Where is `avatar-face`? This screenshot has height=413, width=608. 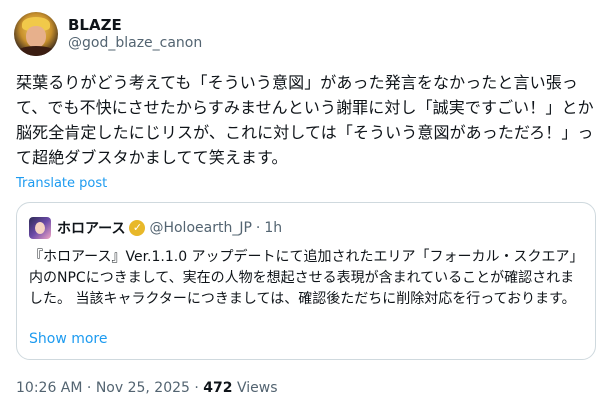 avatar-face is located at coordinates (36, 37).